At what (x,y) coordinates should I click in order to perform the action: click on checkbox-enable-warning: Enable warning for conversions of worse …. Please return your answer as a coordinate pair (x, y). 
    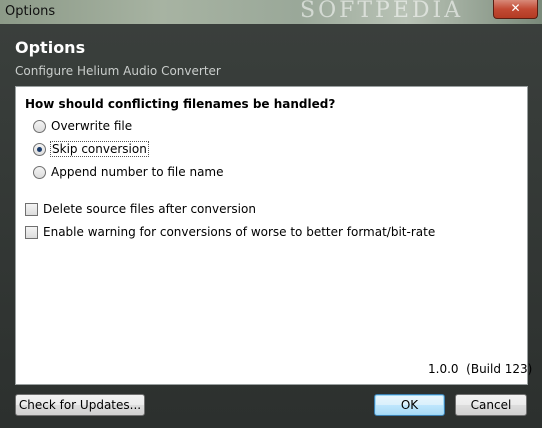
    Looking at the image, I should click on (230, 232).